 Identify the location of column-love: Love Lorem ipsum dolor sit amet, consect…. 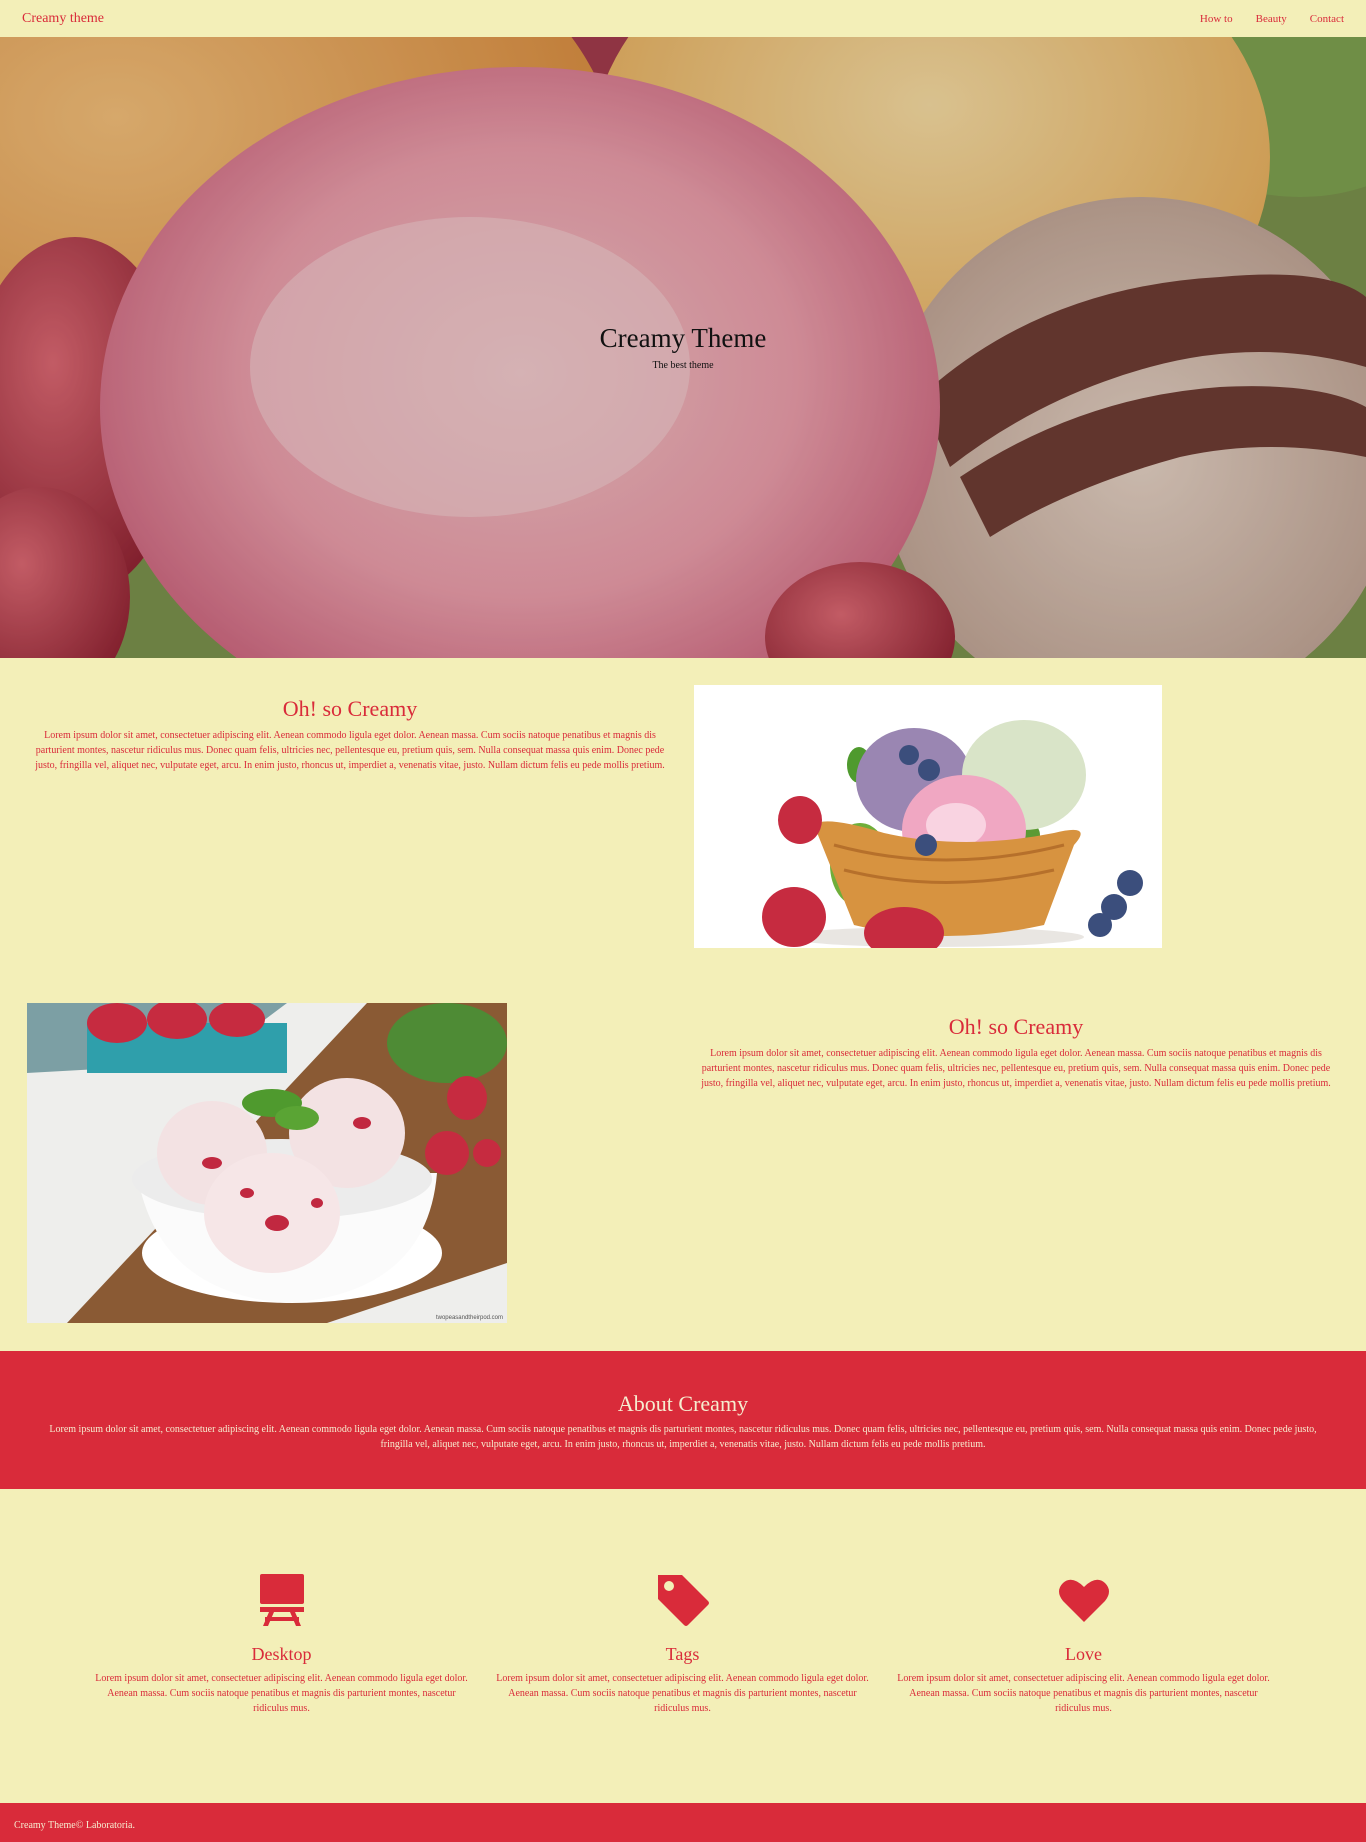
(1083, 1643).